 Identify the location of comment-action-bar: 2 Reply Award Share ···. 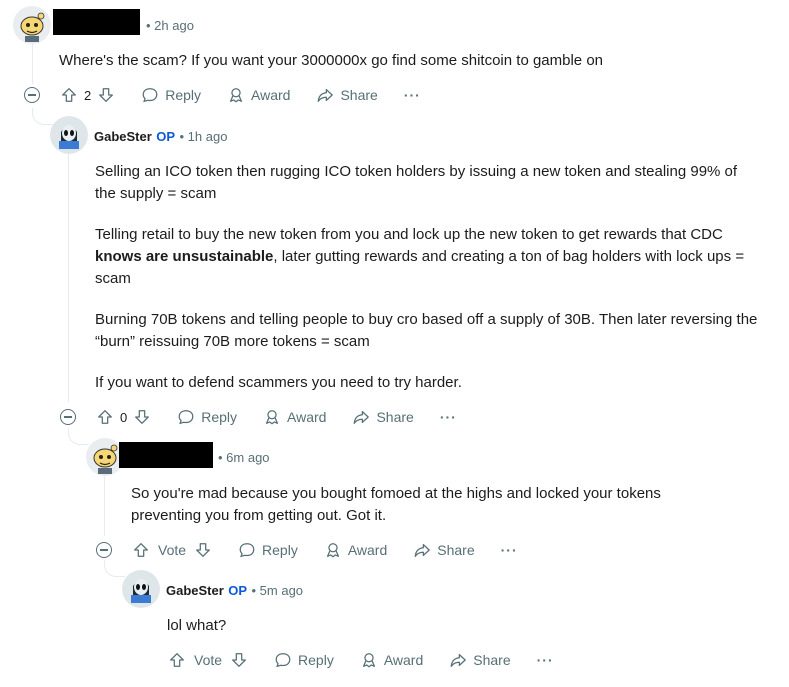
(222, 95).